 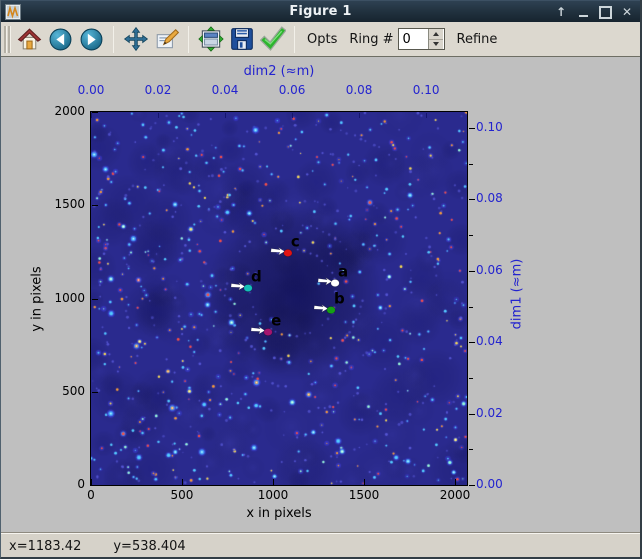 I want to click on home-icon, so click(x=29, y=38).